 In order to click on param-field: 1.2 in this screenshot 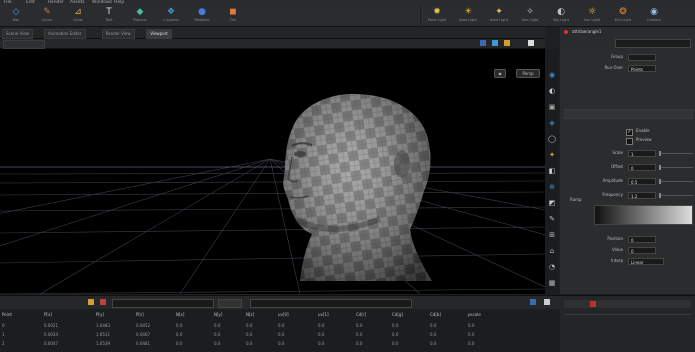, I will do `click(642, 195)`.